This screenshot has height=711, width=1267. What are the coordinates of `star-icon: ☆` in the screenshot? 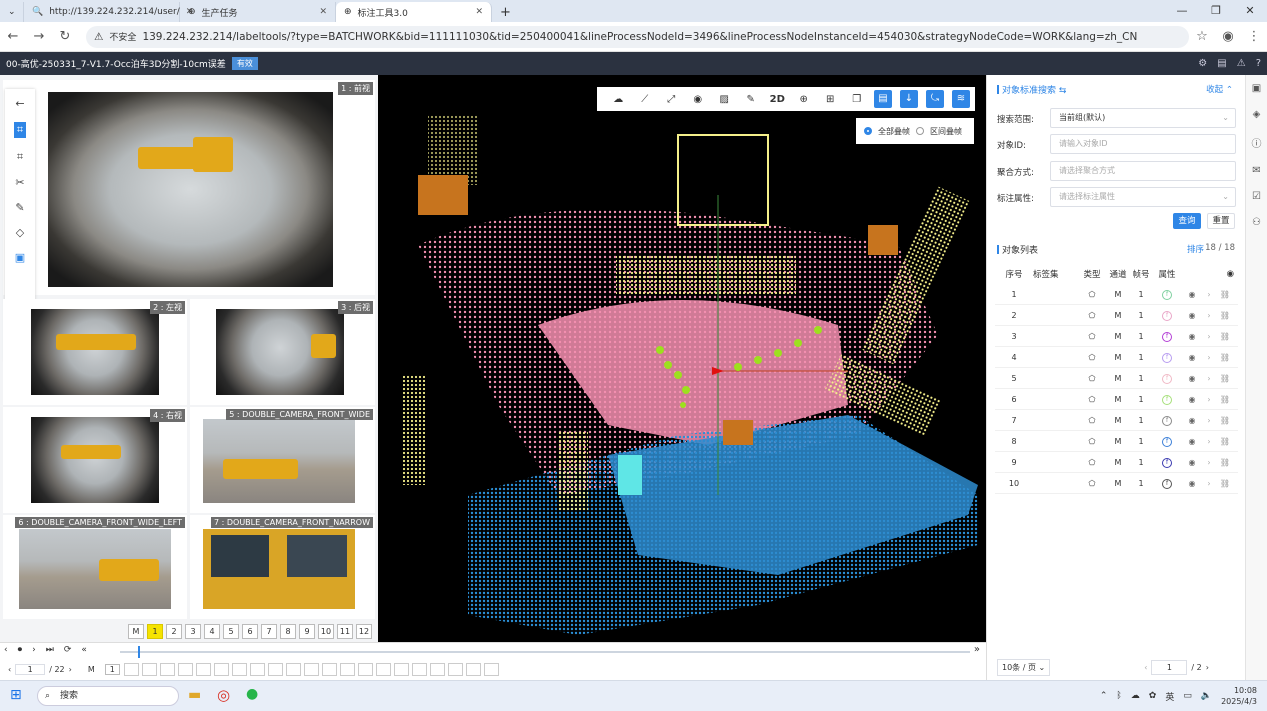 It's located at (1202, 36).